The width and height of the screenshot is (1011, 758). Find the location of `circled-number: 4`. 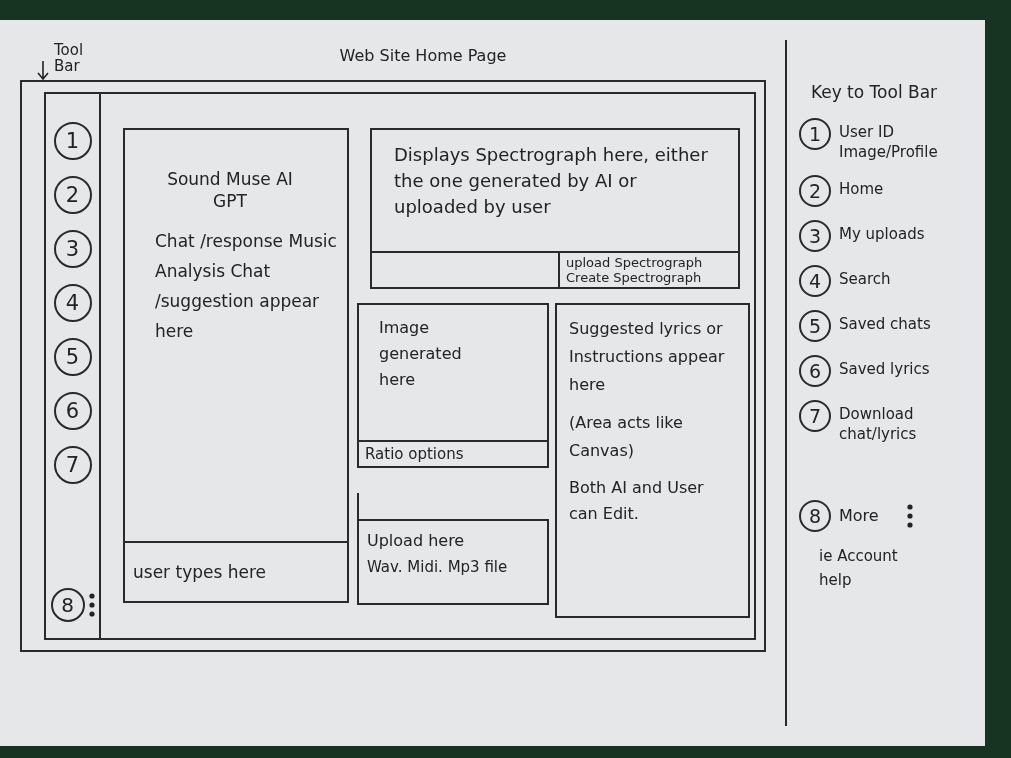

circled-number: 4 is located at coordinates (815, 281).